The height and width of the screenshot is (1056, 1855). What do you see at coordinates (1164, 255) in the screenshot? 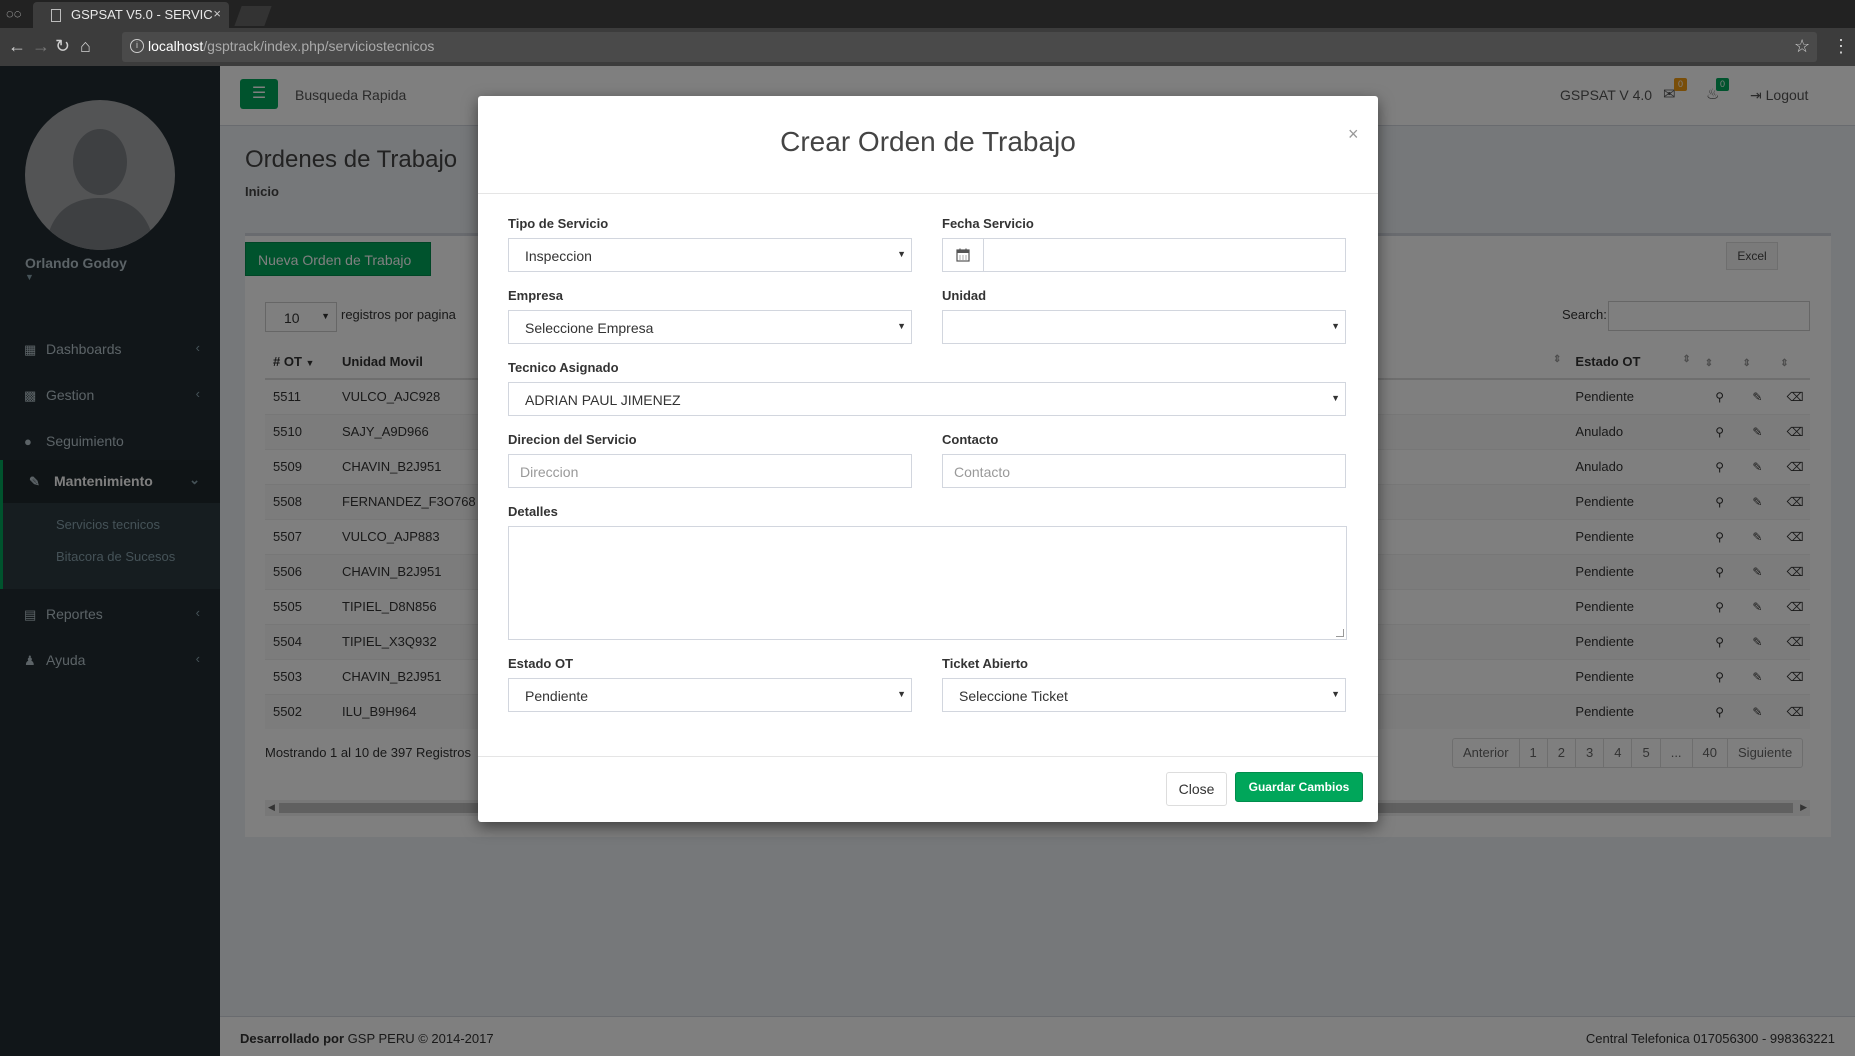
I see `fecha-servicio-input` at bounding box center [1164, 255].